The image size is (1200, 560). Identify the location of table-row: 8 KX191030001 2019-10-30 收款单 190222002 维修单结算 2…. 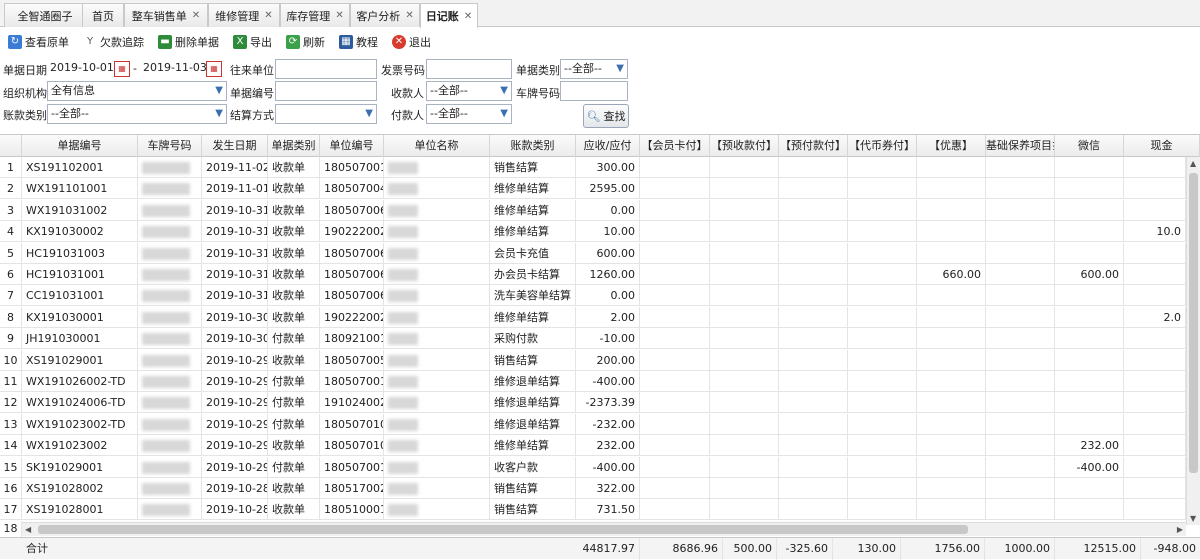
(593, 317).